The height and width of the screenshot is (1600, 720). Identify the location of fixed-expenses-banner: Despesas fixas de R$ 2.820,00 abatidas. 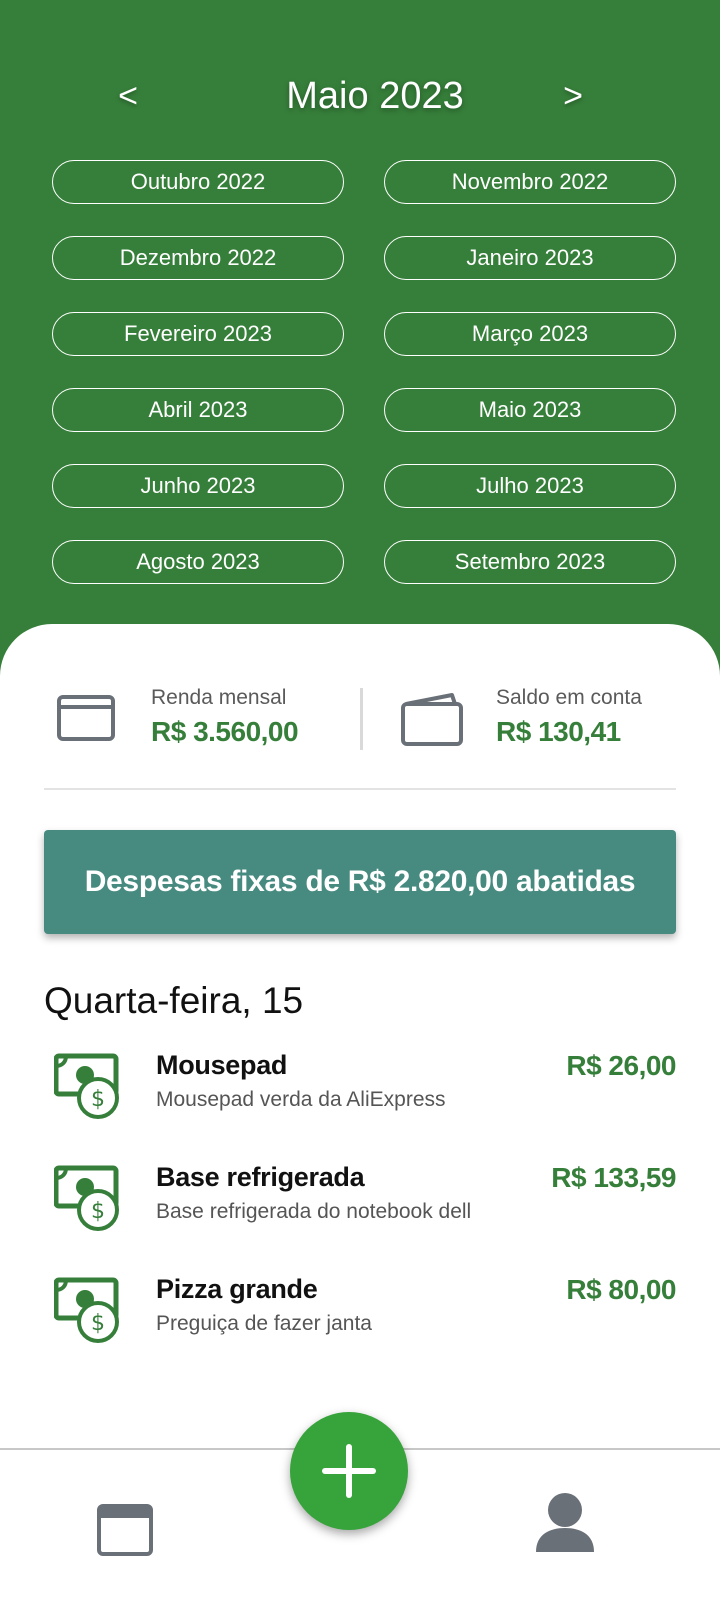
(360, 882).